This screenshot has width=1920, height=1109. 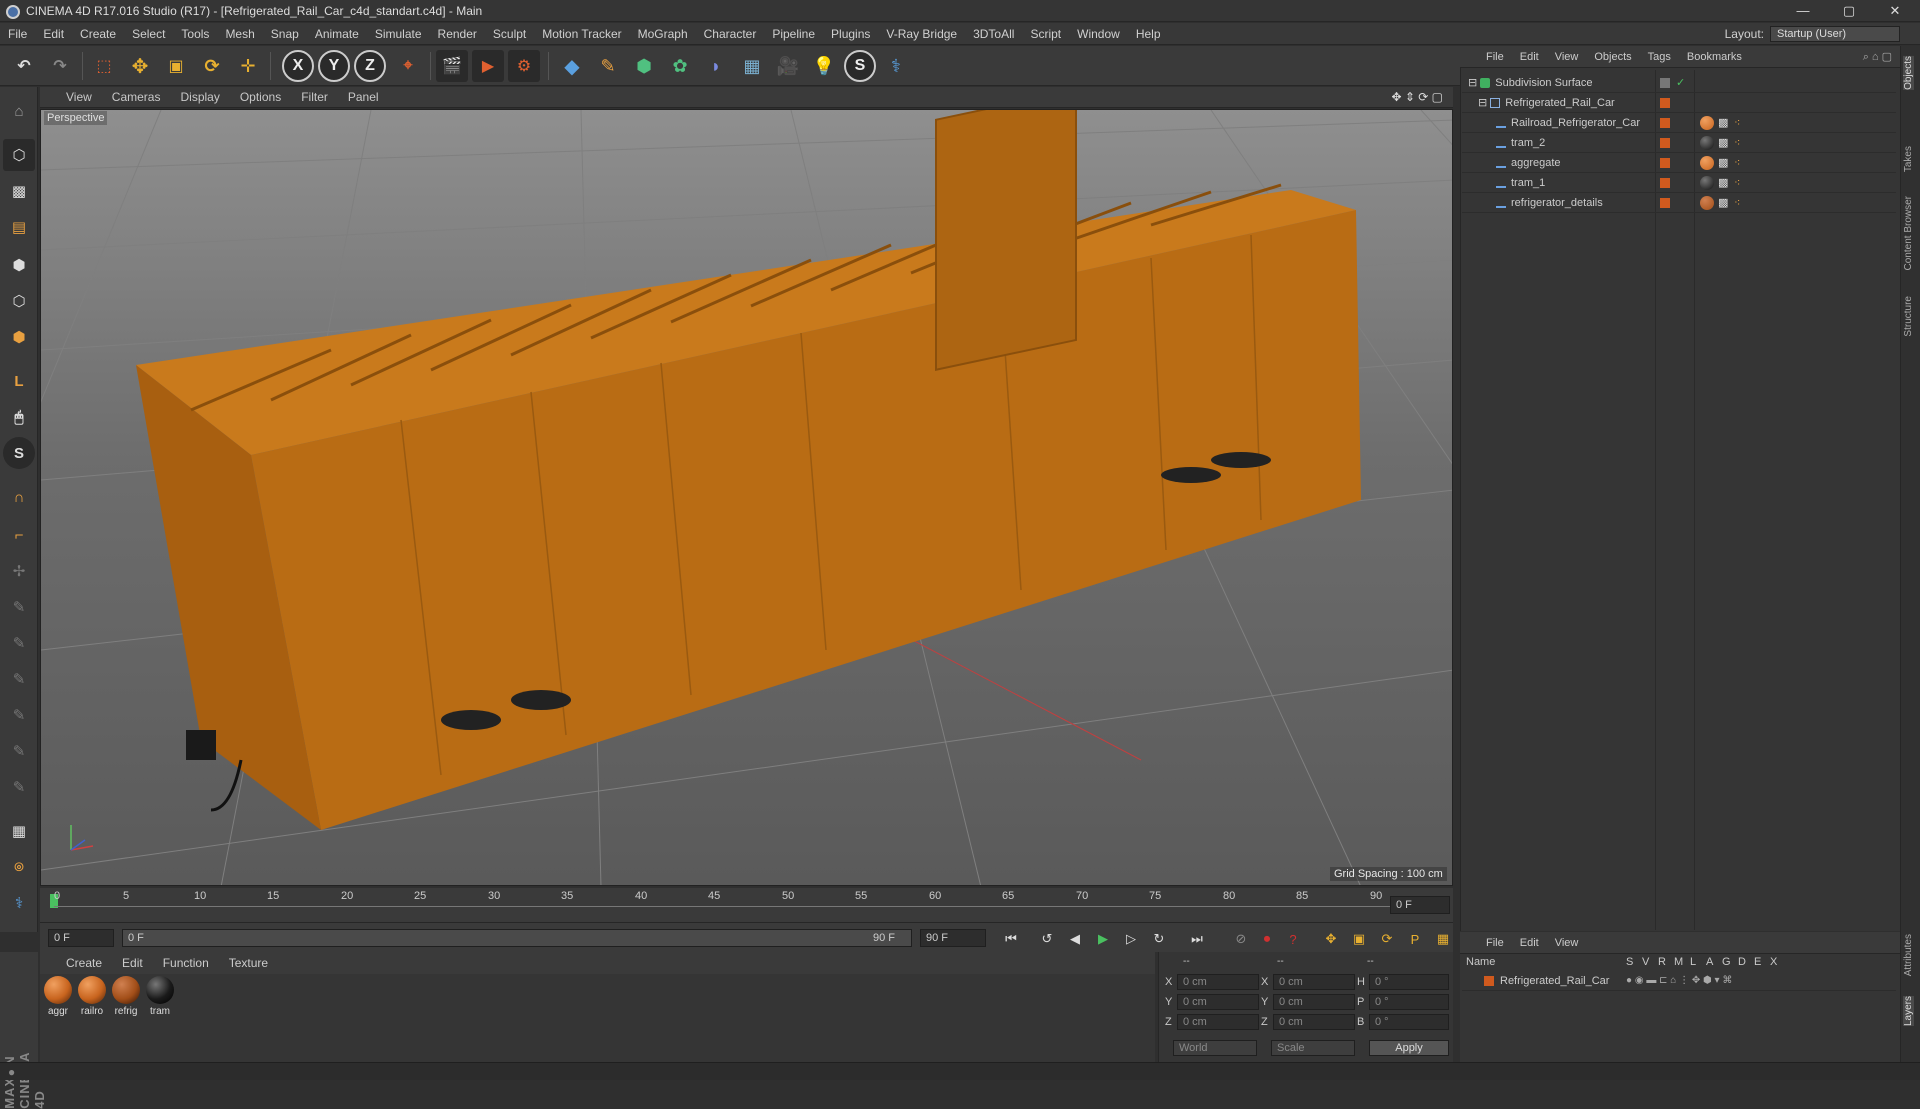 What do you see at coordinates (337, 34) in the screenshot?
I see `menu-animate: Animate` at bounding box center [337, 34].